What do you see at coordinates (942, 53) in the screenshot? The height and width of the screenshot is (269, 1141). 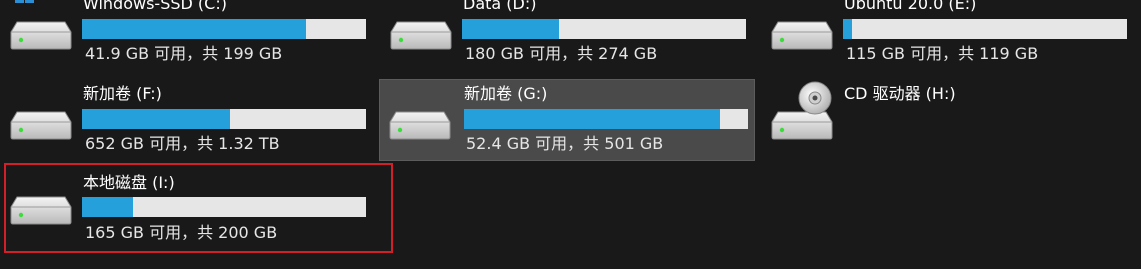 I see `drive-size-text: 115 GB 可用，共 119 GB` at bounding box center [942, 53].